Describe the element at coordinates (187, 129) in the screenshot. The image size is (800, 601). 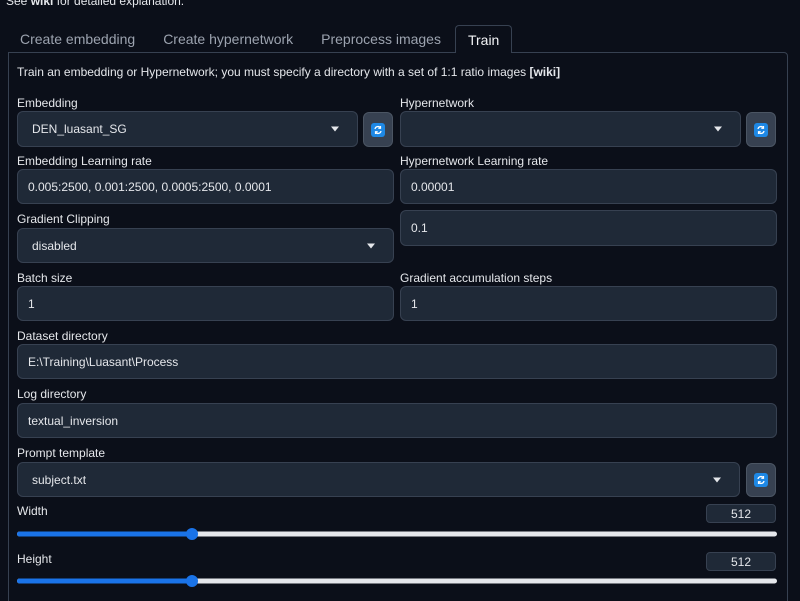
I see `embedding-dropdown: DEN_luasant_SG` at that location.